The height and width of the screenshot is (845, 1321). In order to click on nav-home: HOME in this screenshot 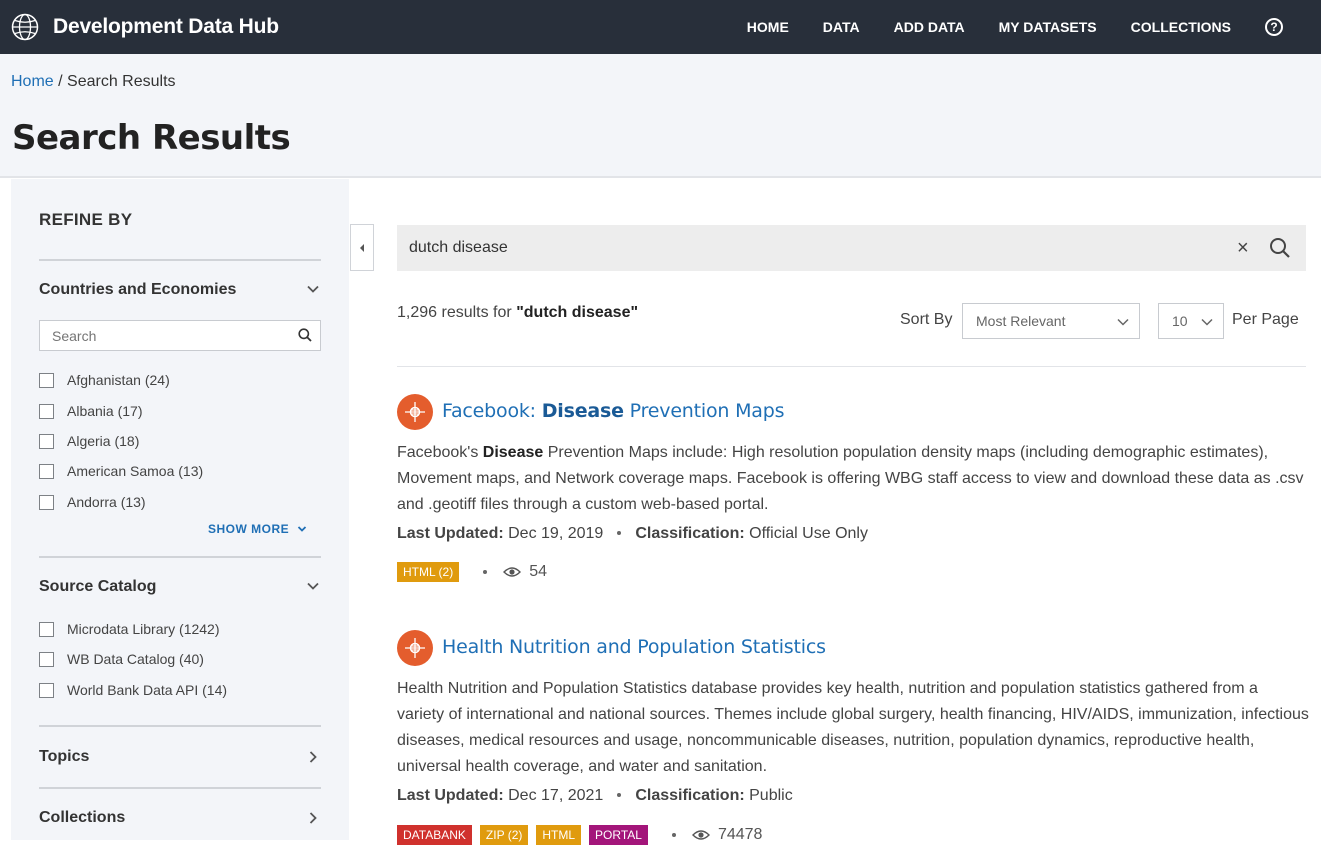, I will do `click(768, 27)`.